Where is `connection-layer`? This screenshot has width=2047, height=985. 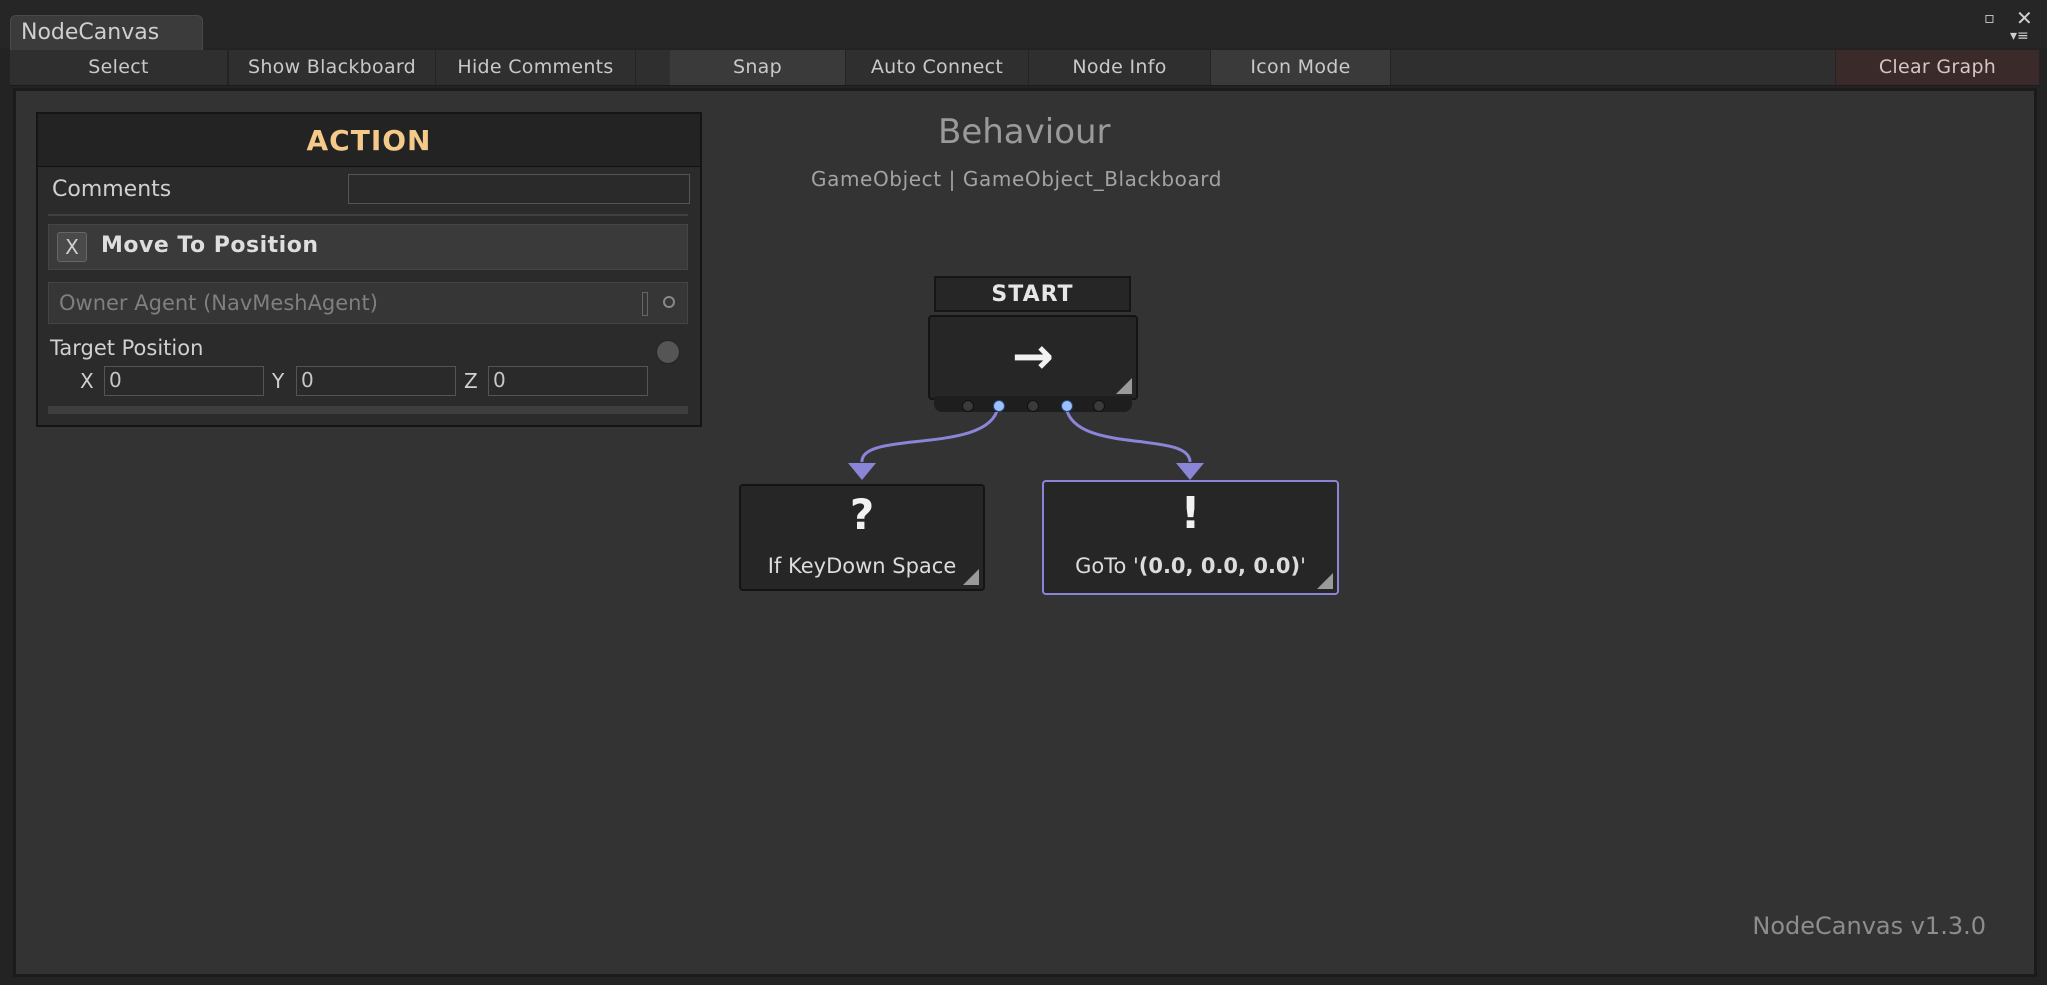 connection-layer is located at coordinates (1026, 443).